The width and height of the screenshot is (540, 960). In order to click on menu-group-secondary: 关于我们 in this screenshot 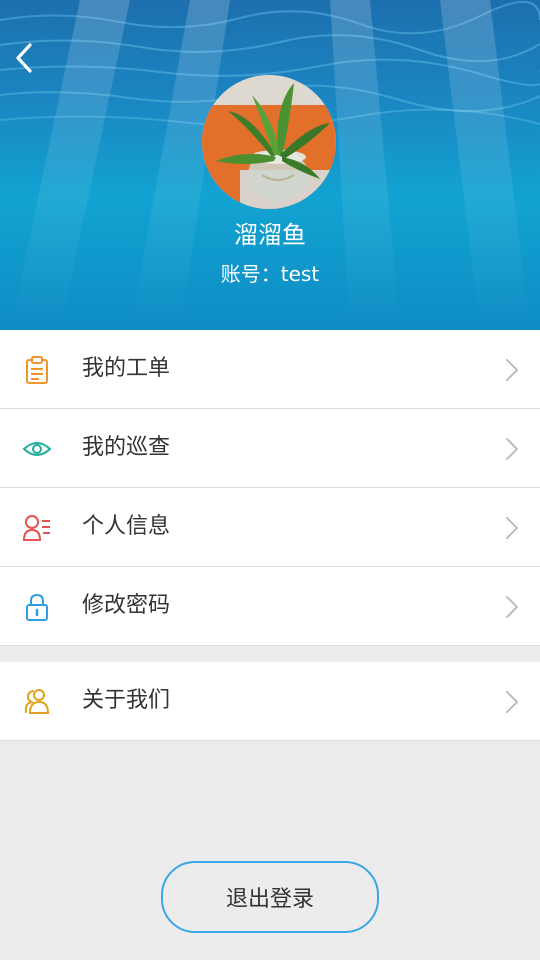, I will do `click(270, 701)`.